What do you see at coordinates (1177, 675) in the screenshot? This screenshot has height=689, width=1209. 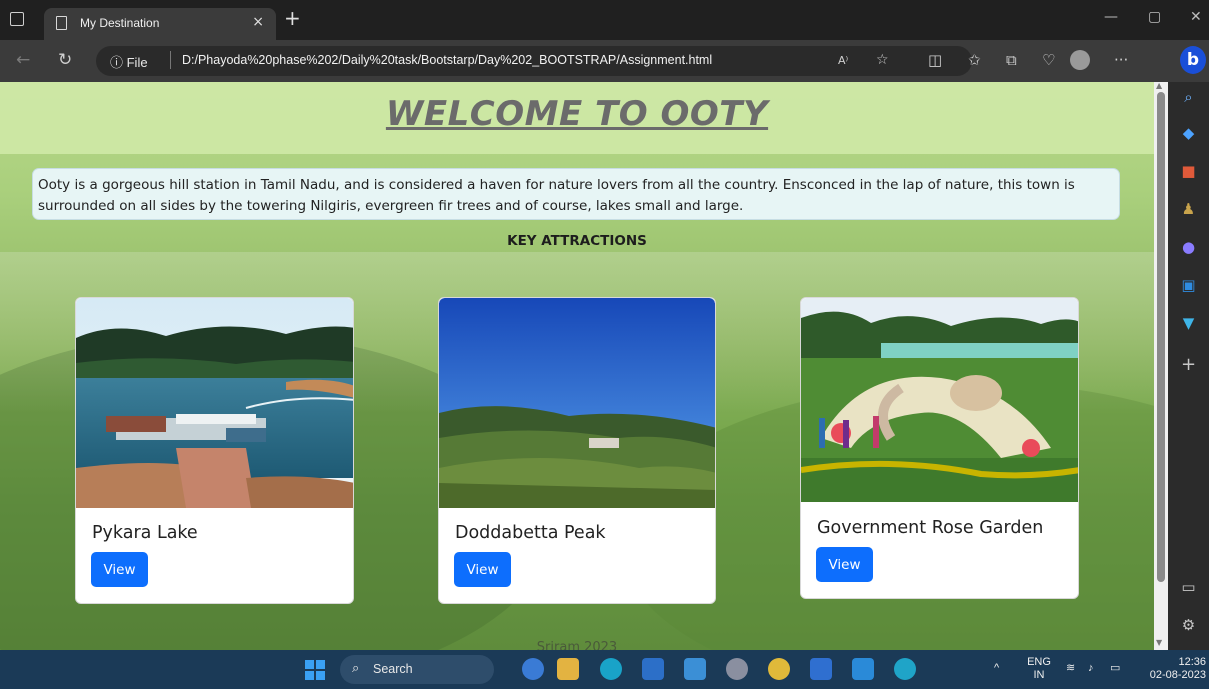 I see `date-text: 02-08-2023` at bounding box center [1177, 675].